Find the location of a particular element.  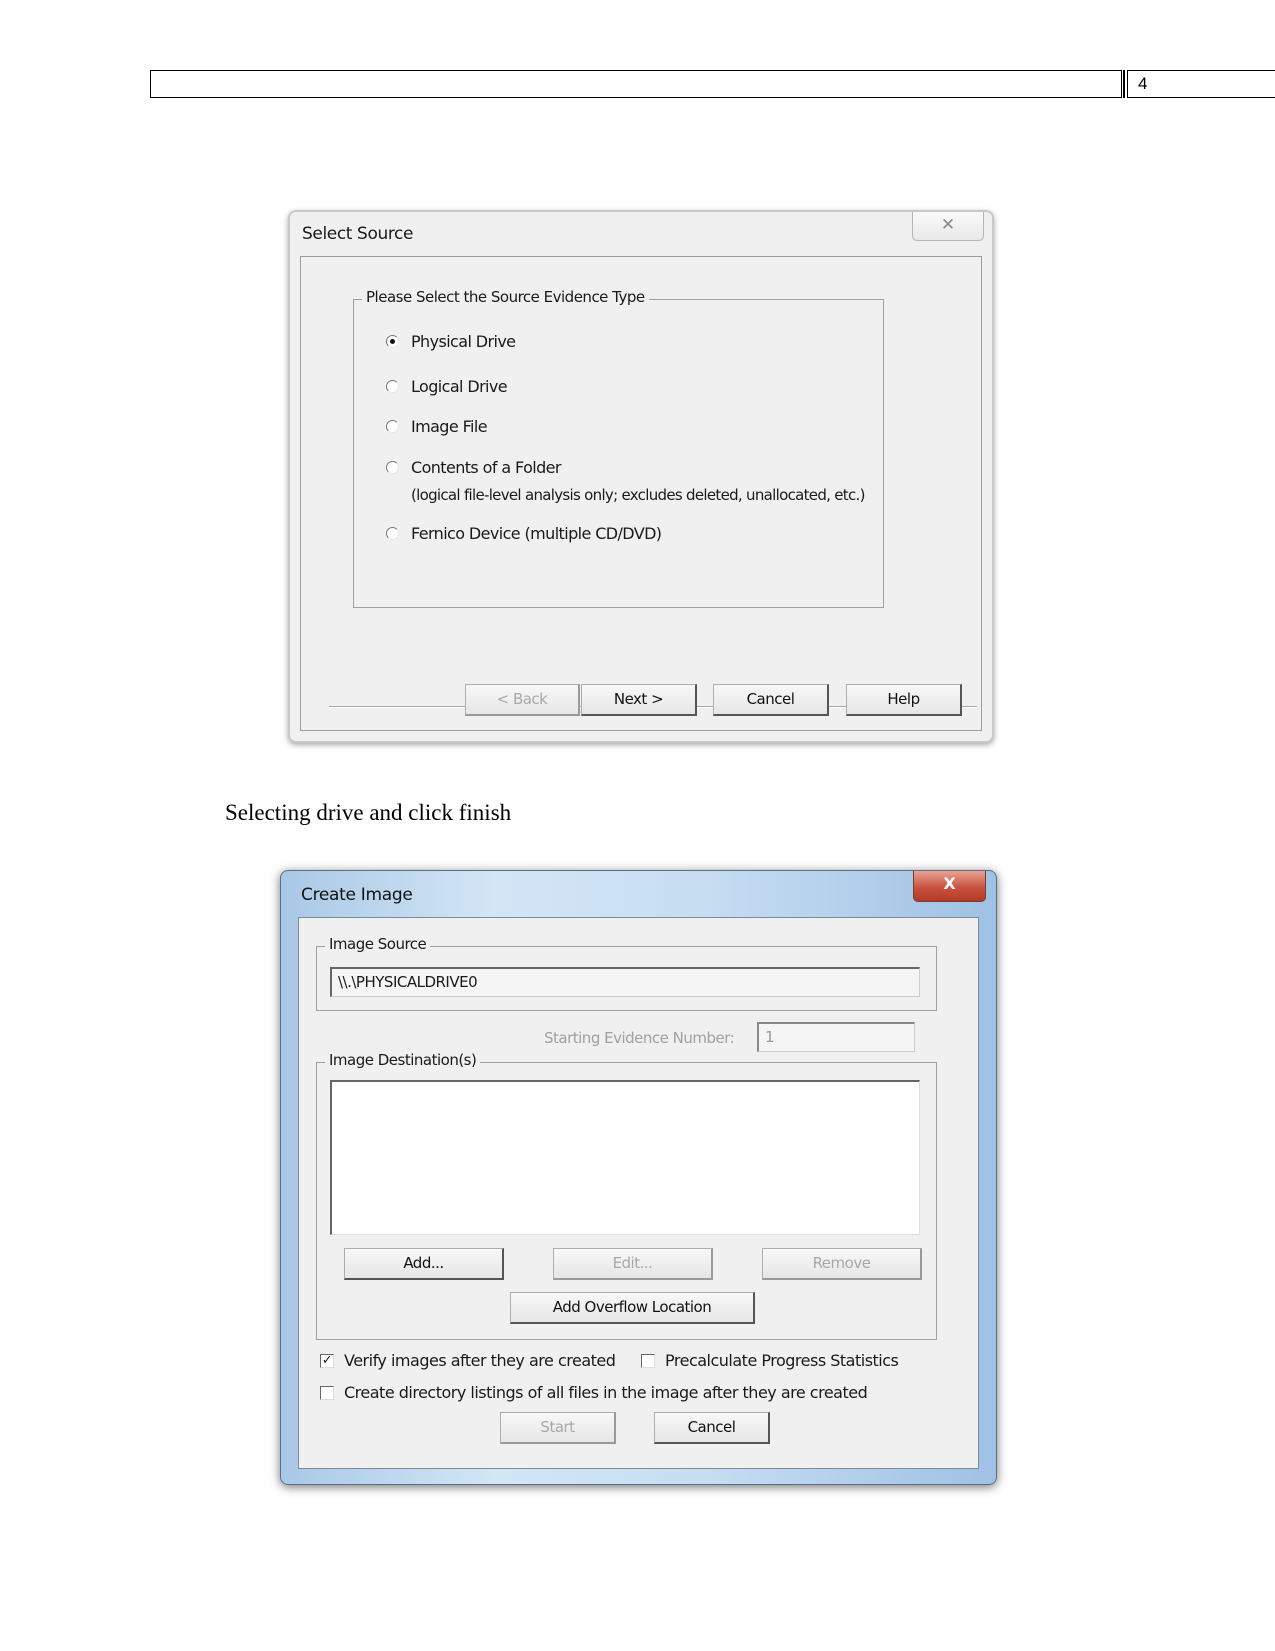

radio-physical-drive: Physical Drive is located at coordinates (451, 341).